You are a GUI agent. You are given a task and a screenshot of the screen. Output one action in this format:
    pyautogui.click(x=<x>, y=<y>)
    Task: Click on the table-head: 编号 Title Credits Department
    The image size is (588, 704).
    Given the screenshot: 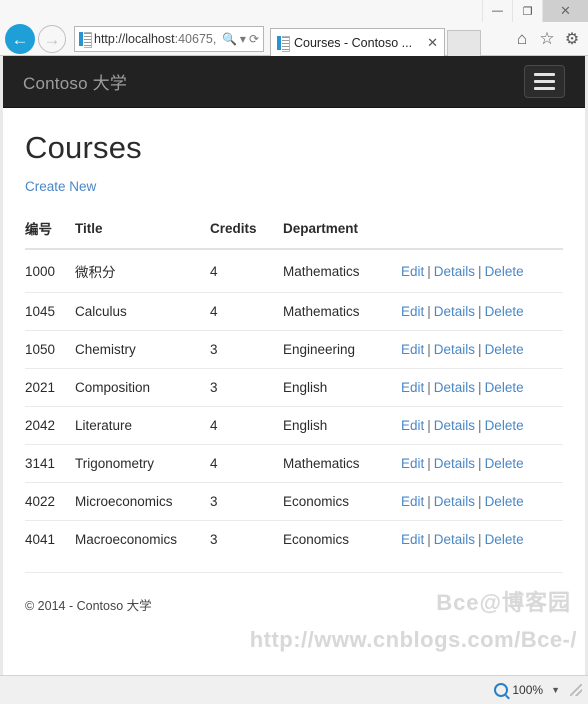 What is the action you would take?
    pyautogui.click(x=294, y=230)
    